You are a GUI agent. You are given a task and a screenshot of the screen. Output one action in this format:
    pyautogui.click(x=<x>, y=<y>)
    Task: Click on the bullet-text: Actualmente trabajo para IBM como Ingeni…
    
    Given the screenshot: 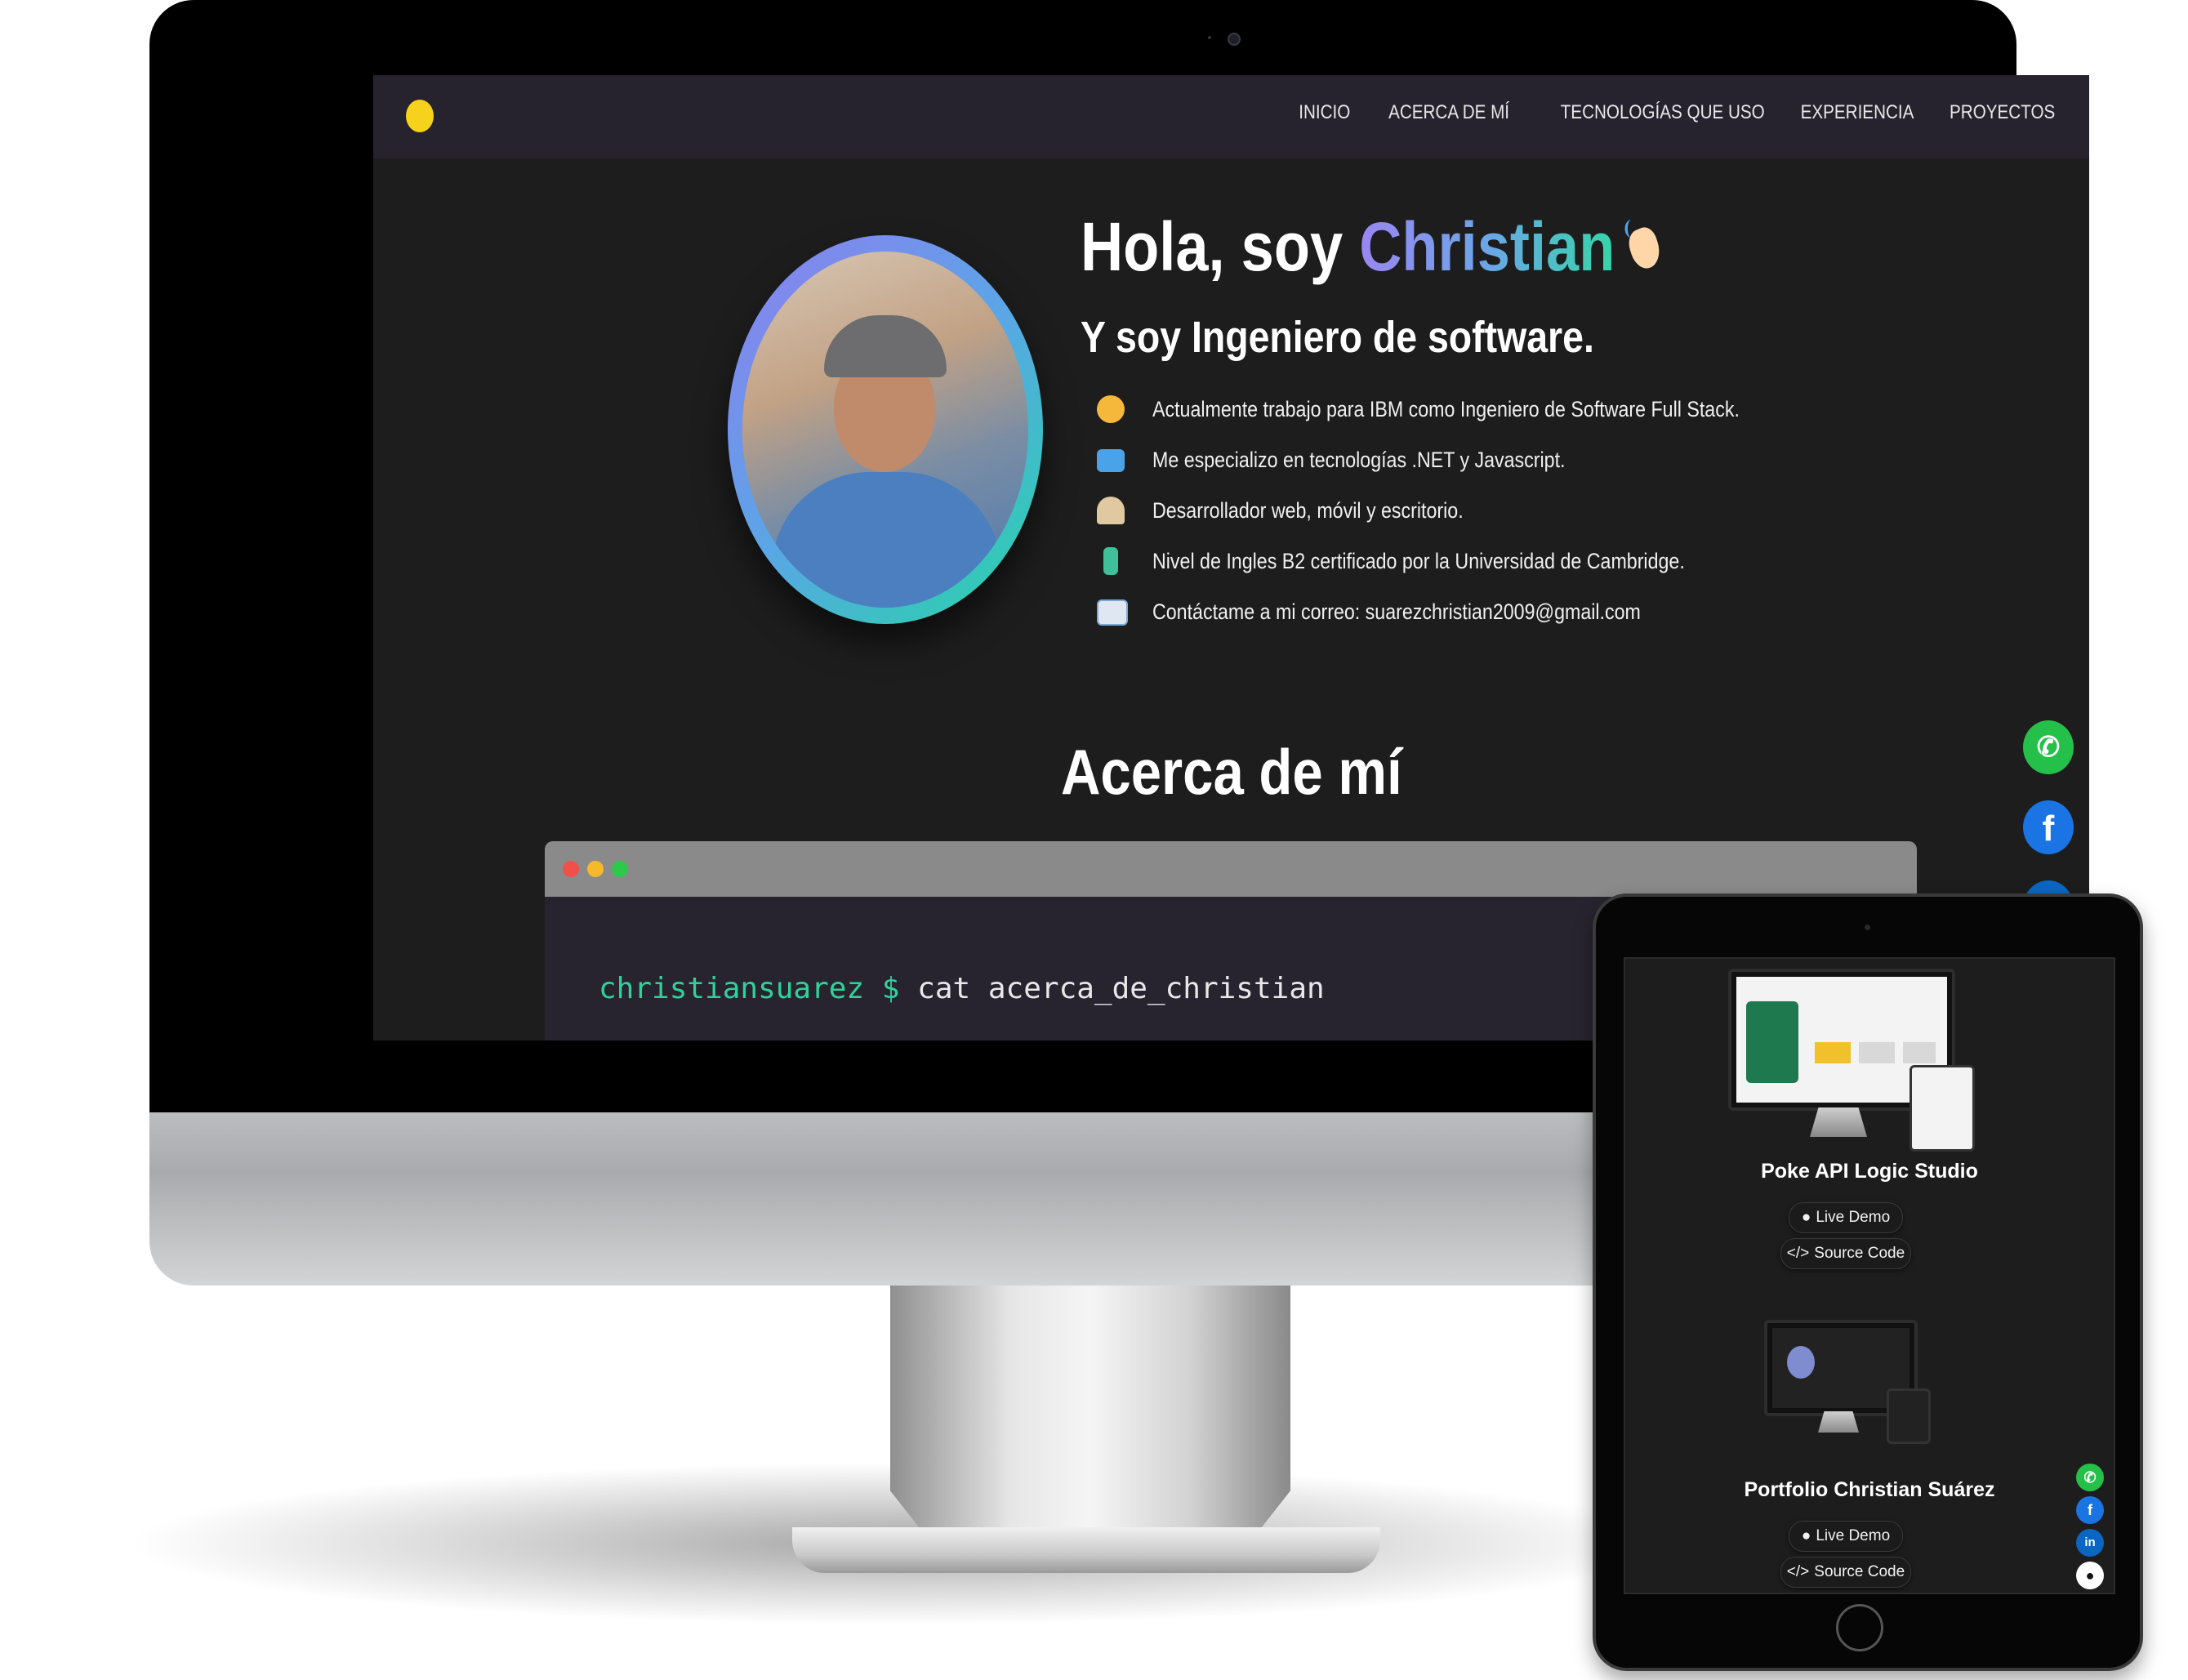 What is the action you would take?
    pyautogui.click(x=1446, y=409)
    